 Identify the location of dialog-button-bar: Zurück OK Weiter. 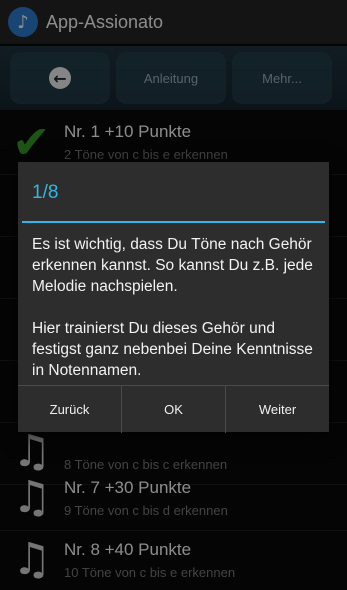
(173, 409).